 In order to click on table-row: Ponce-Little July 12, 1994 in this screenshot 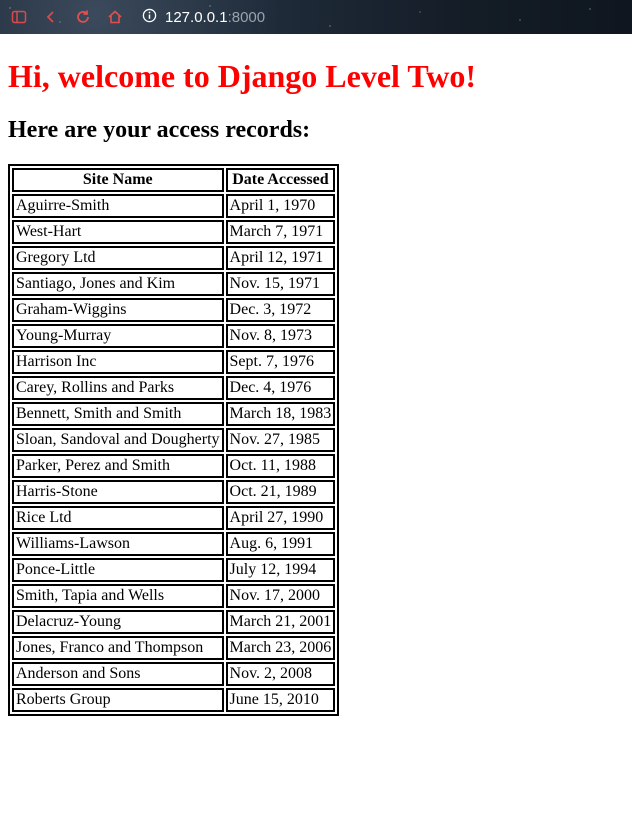, I will do `click(174, 570)`.